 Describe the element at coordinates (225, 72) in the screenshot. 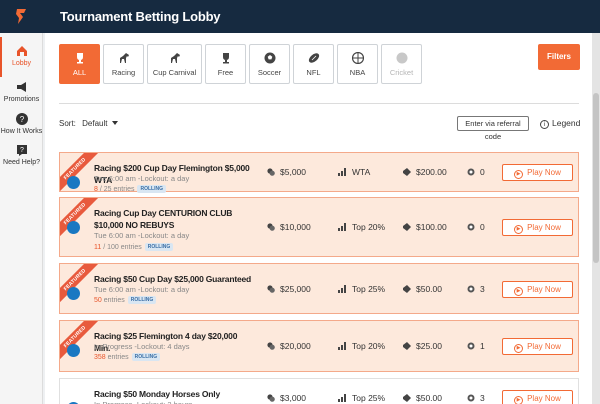

I see `category-label: Free` at that location.